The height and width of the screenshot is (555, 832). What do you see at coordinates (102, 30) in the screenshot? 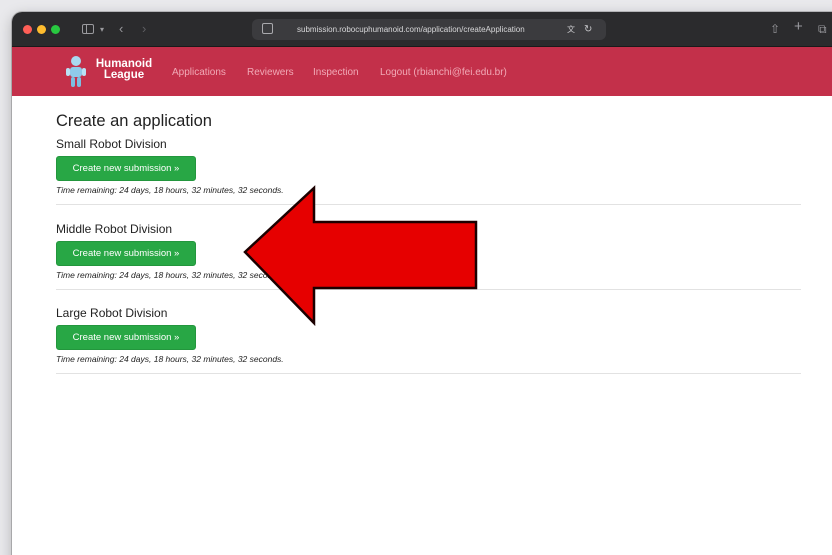
I see `chevron-down-icon: ▾` at bounding box center [102, 30].